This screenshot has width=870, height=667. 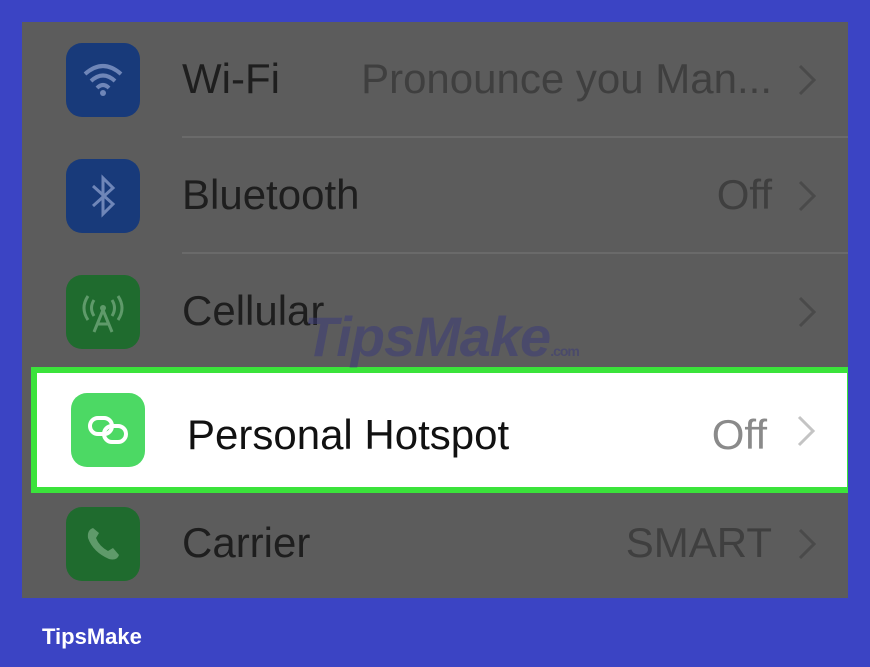 I want to click on carrier-label: Carrier, so click(x=246, y=542).